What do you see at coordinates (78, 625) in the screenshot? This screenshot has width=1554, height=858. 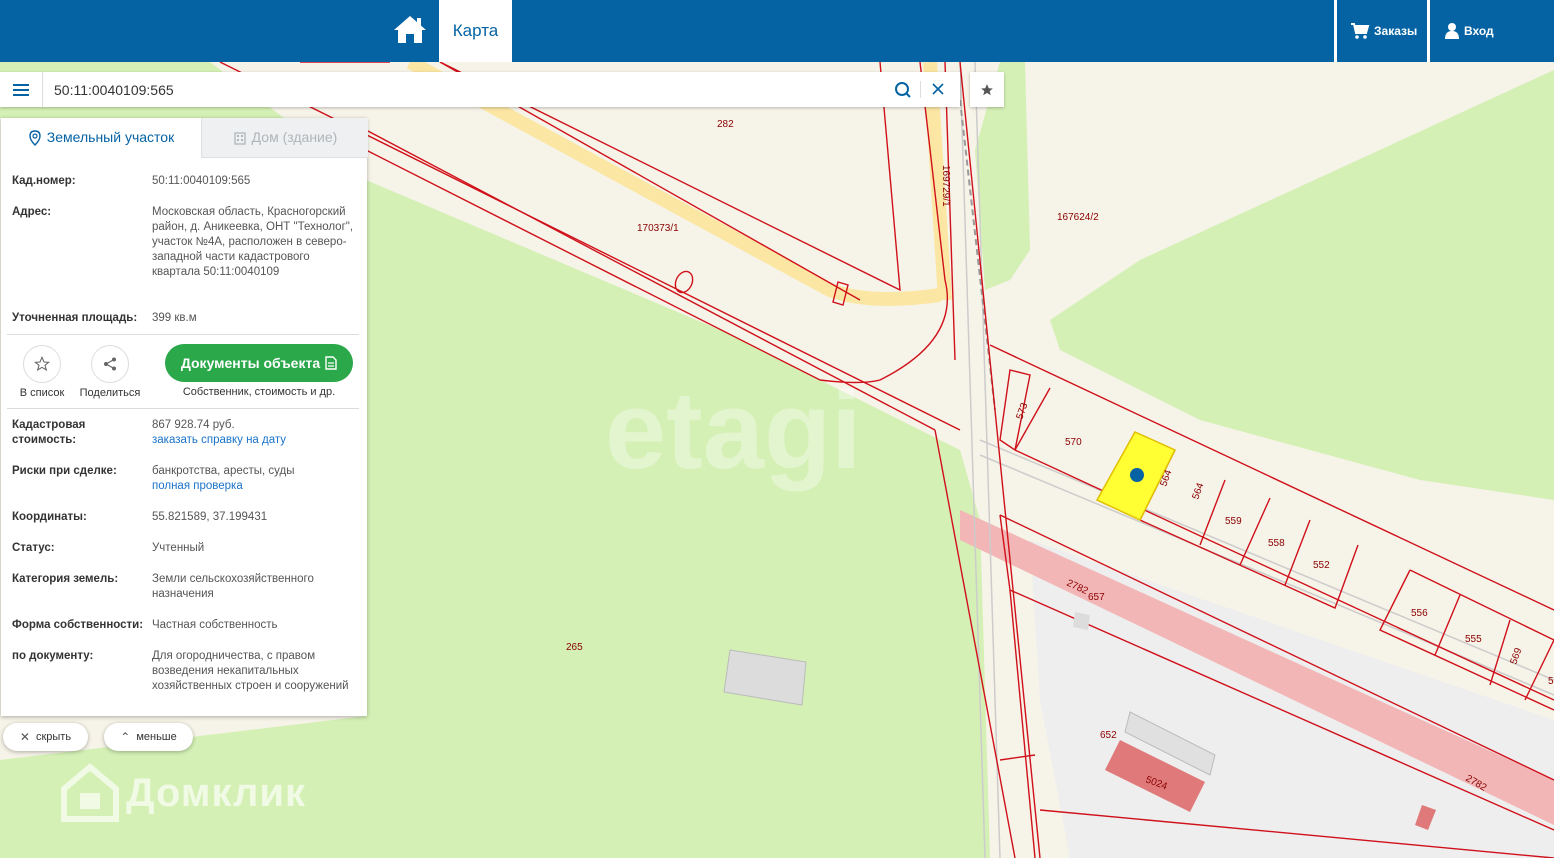 I see `field-label: Форма собственности:` at bounding box center [78, 625].